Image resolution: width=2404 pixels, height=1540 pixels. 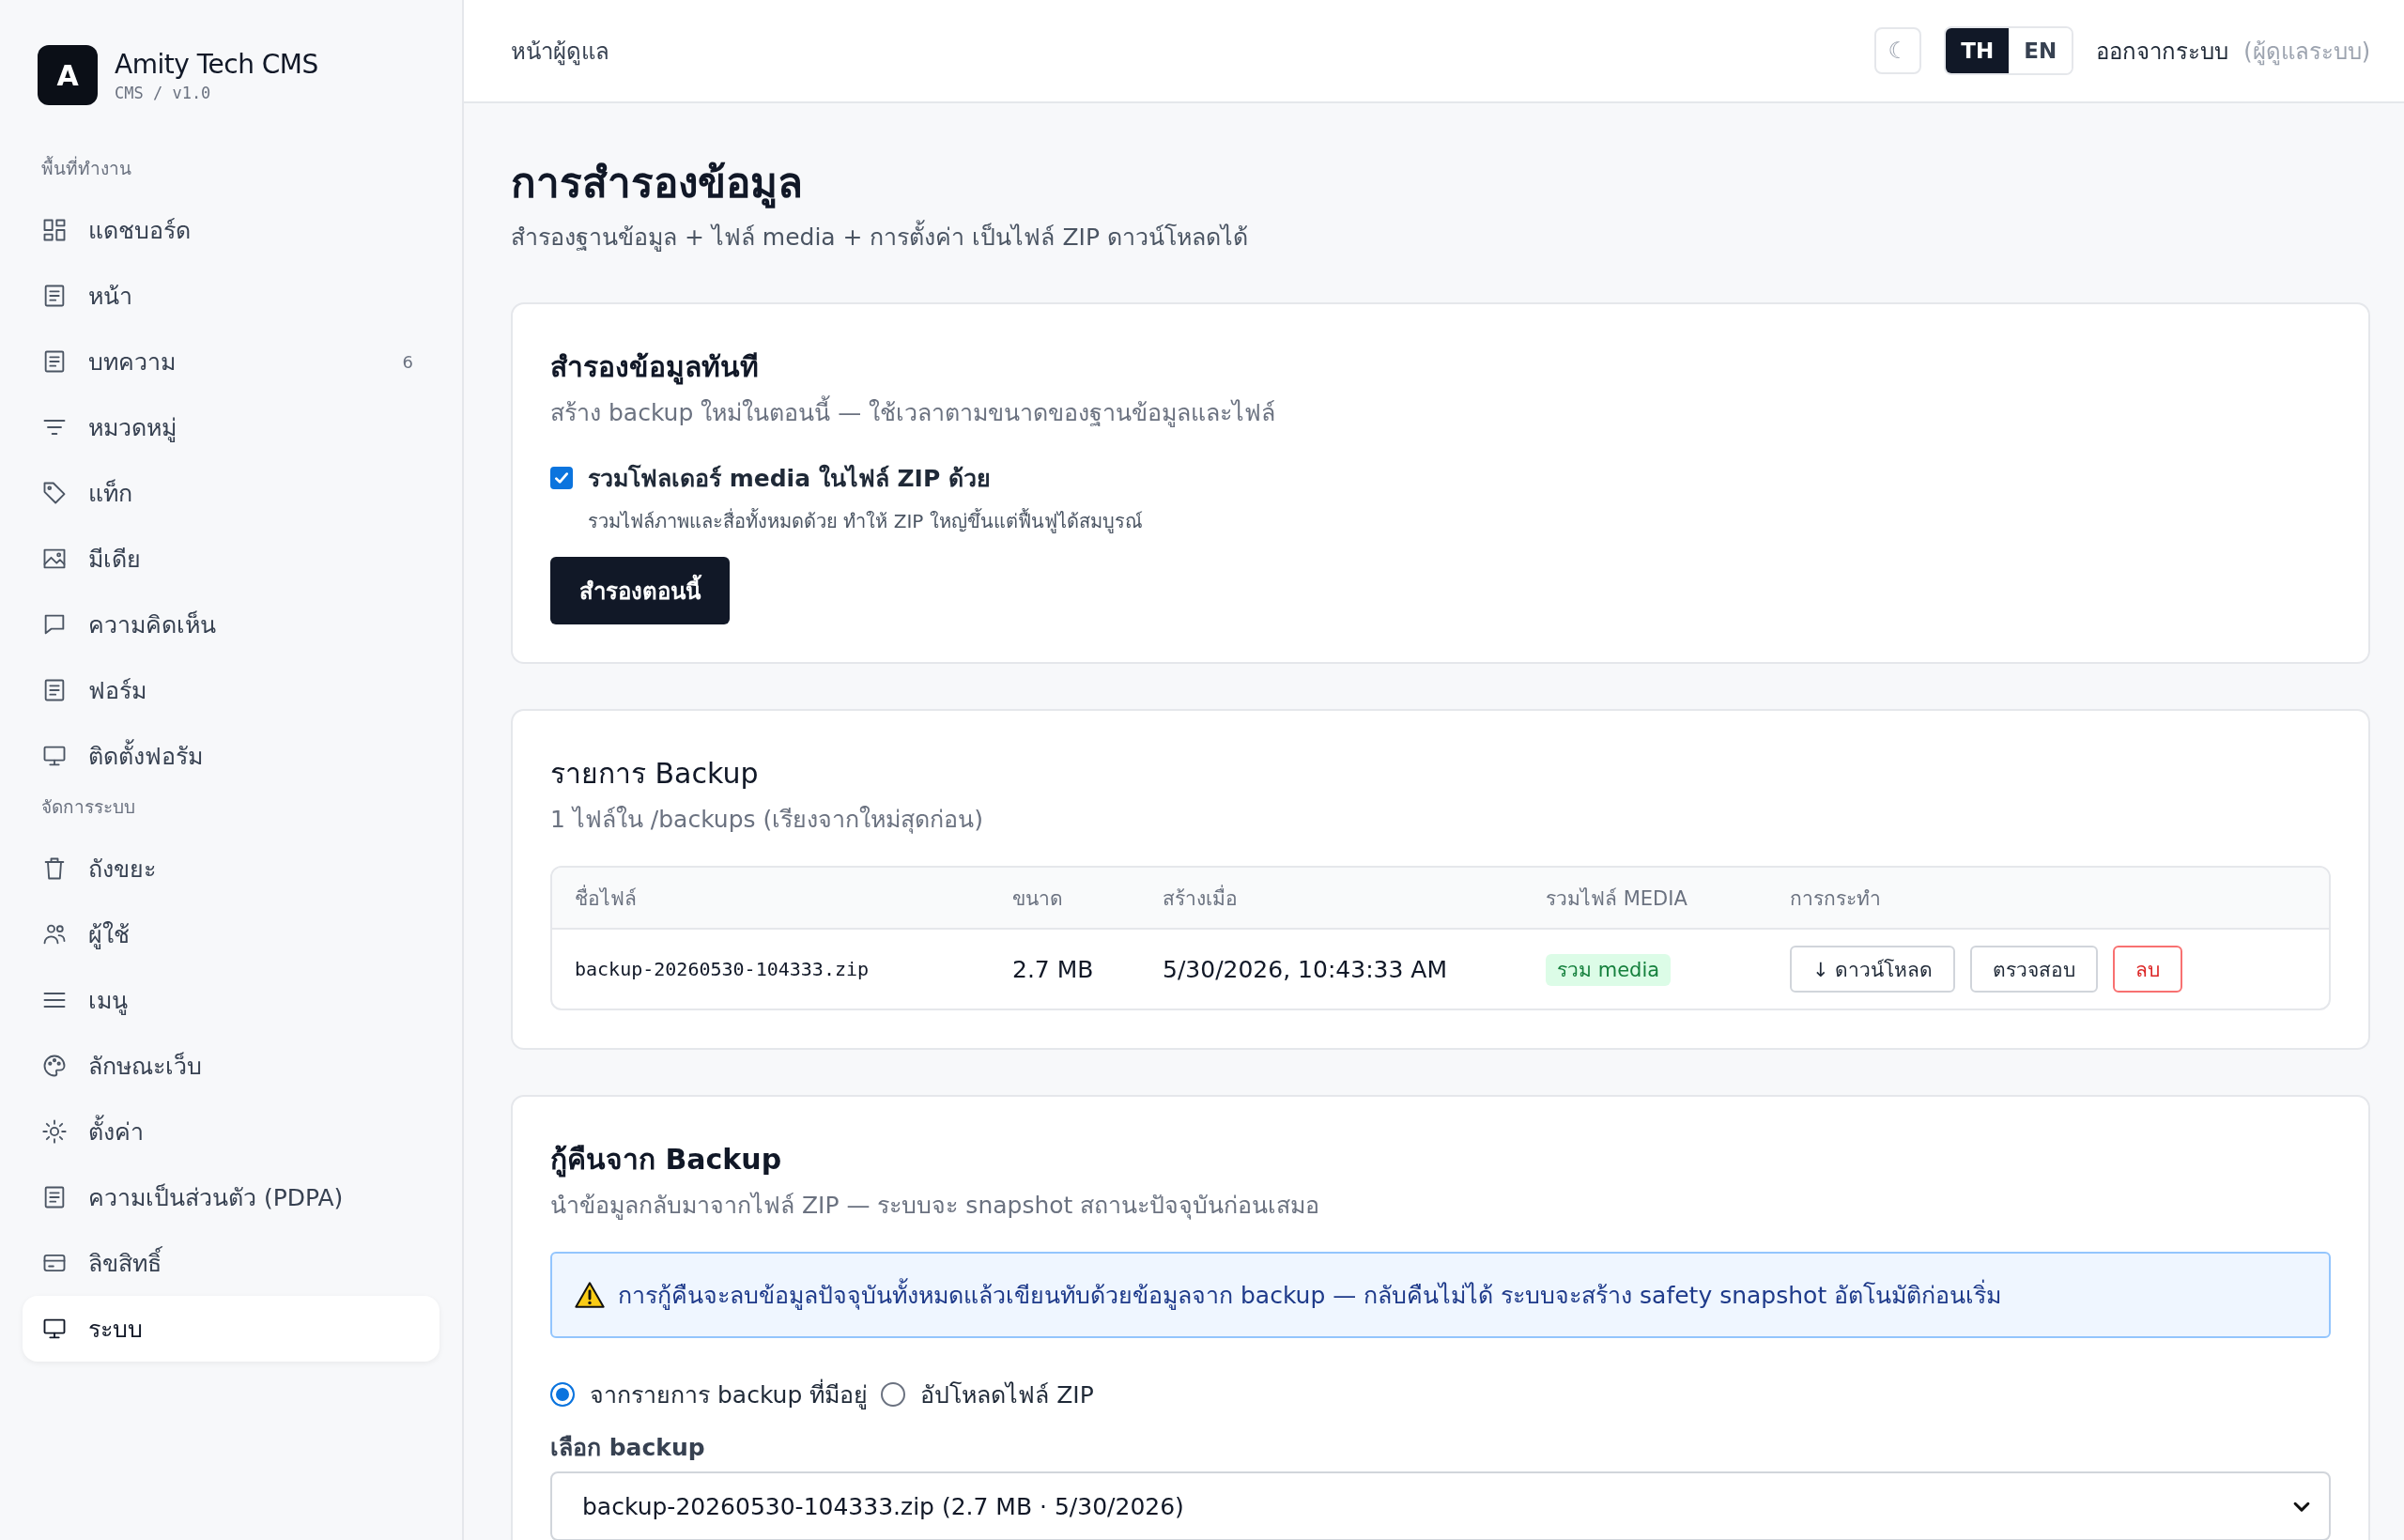 What do you see at coordinates (231, 361) in the screenshot?
I see `sidebar-item: บทความ 6` at bounding box center [231, 361].